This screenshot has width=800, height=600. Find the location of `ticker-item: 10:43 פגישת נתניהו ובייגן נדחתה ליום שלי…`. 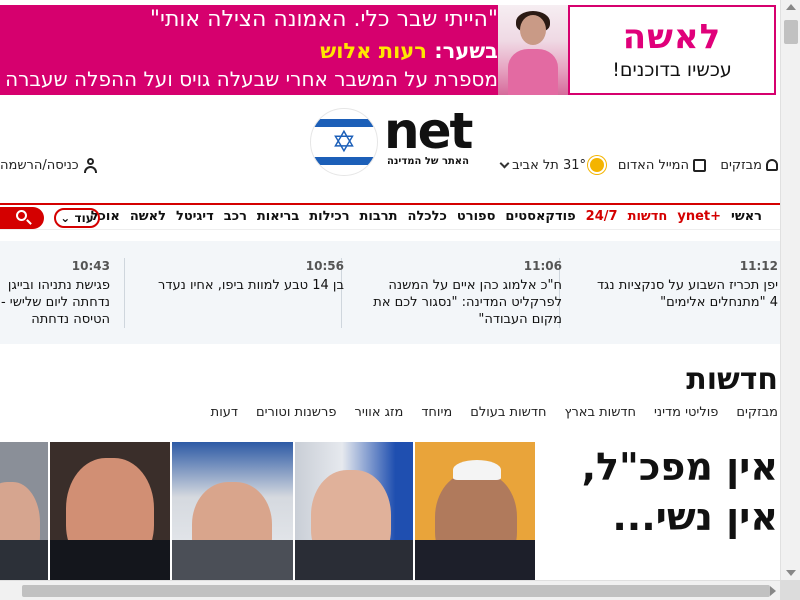

ticker-item: 10:43 פגישת נתניהו ובייגן נדחתה ליום שלי… is located at coordinates (55, 293).